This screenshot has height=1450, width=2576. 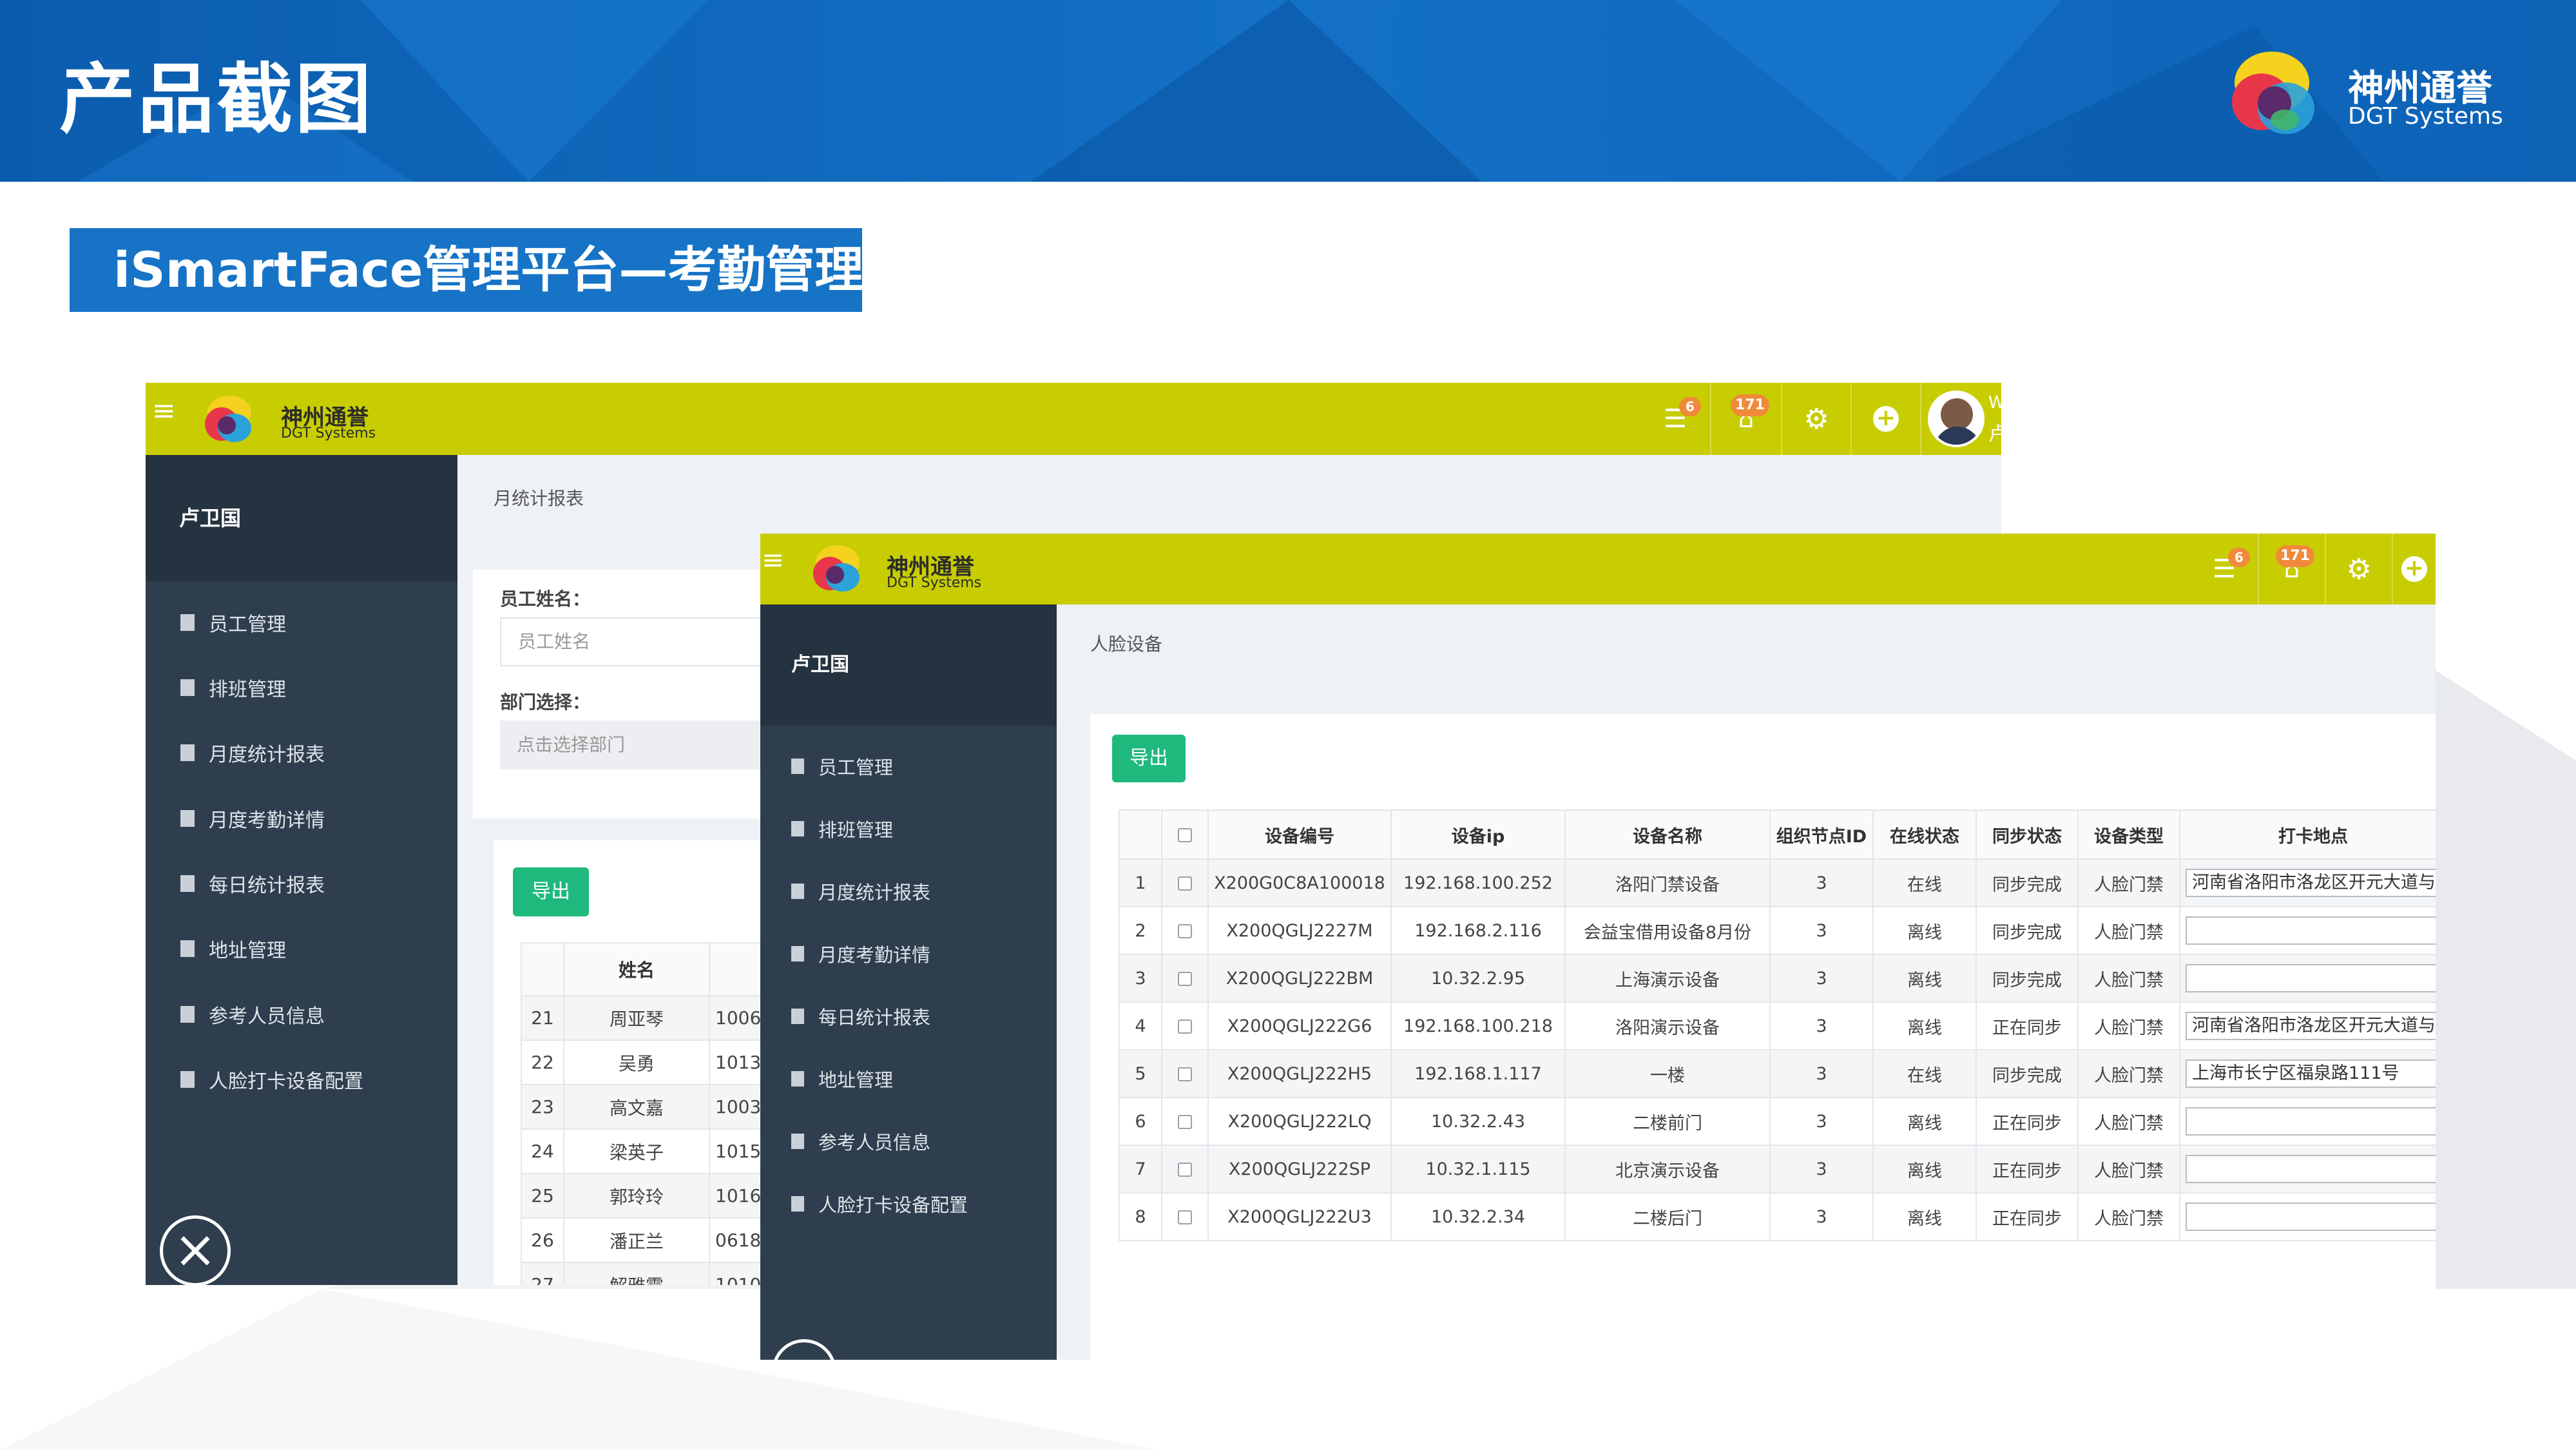 I want to click on back-add-button: +, so click(x=1885, y=419).